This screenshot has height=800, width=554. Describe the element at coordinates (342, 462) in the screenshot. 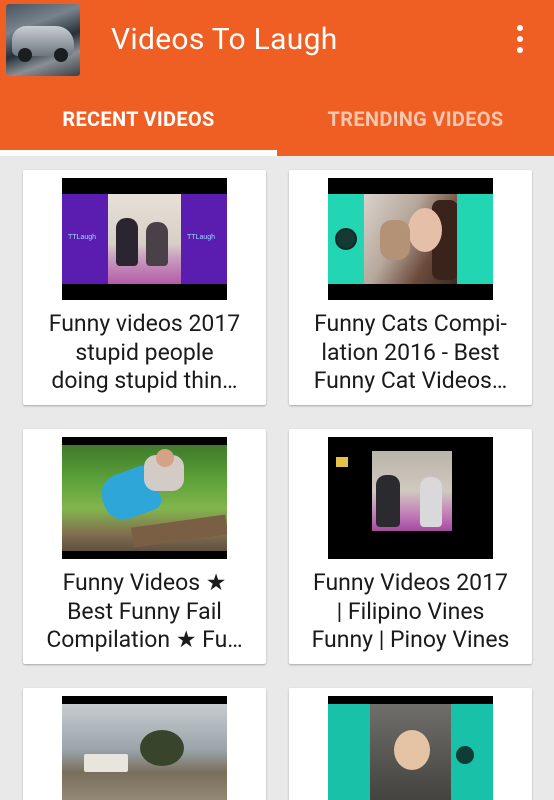

I see `thumbnail-badge` at that location.